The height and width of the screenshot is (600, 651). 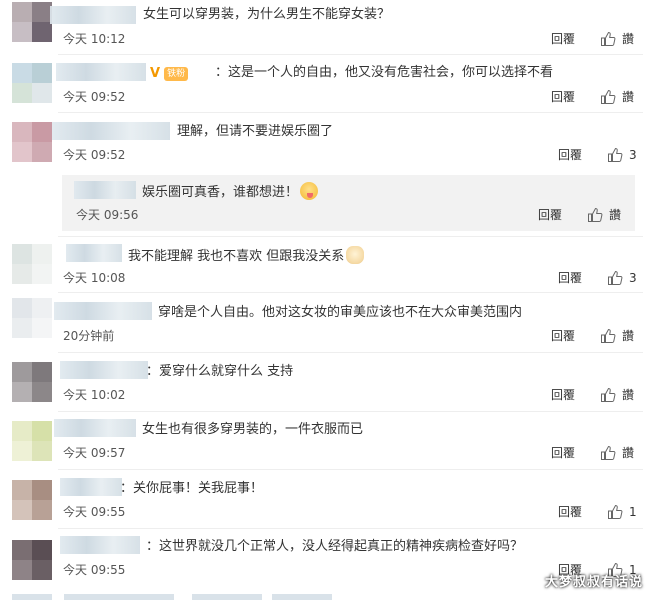 I want to click on comment-time: 今天 10:08, so click(x=94, y=278).